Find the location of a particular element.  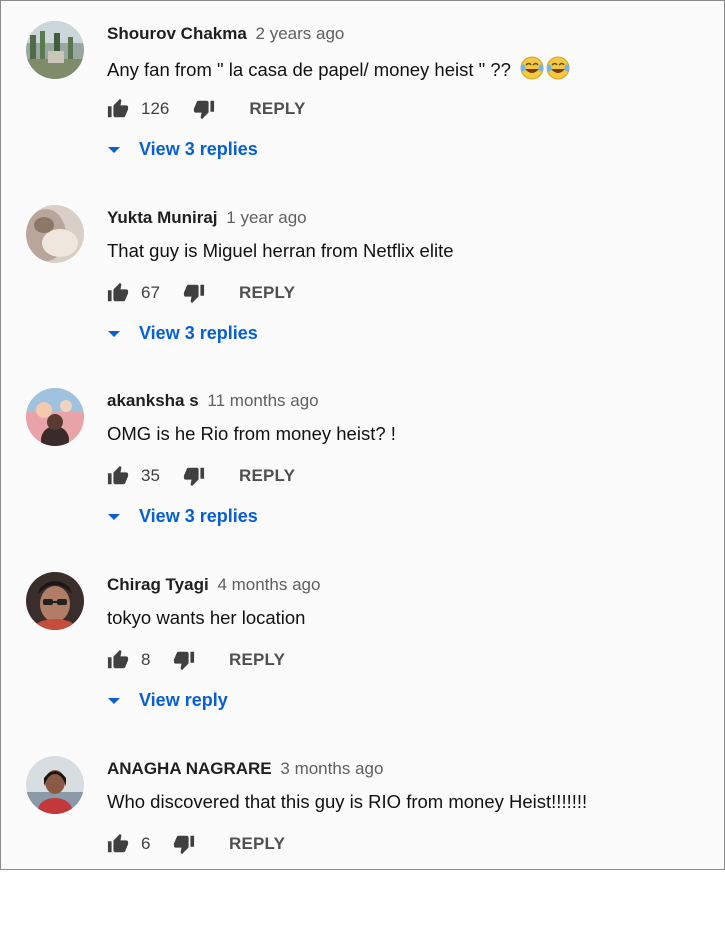

comment-actions: 8 REPLY is located at coordinates (196, 660).